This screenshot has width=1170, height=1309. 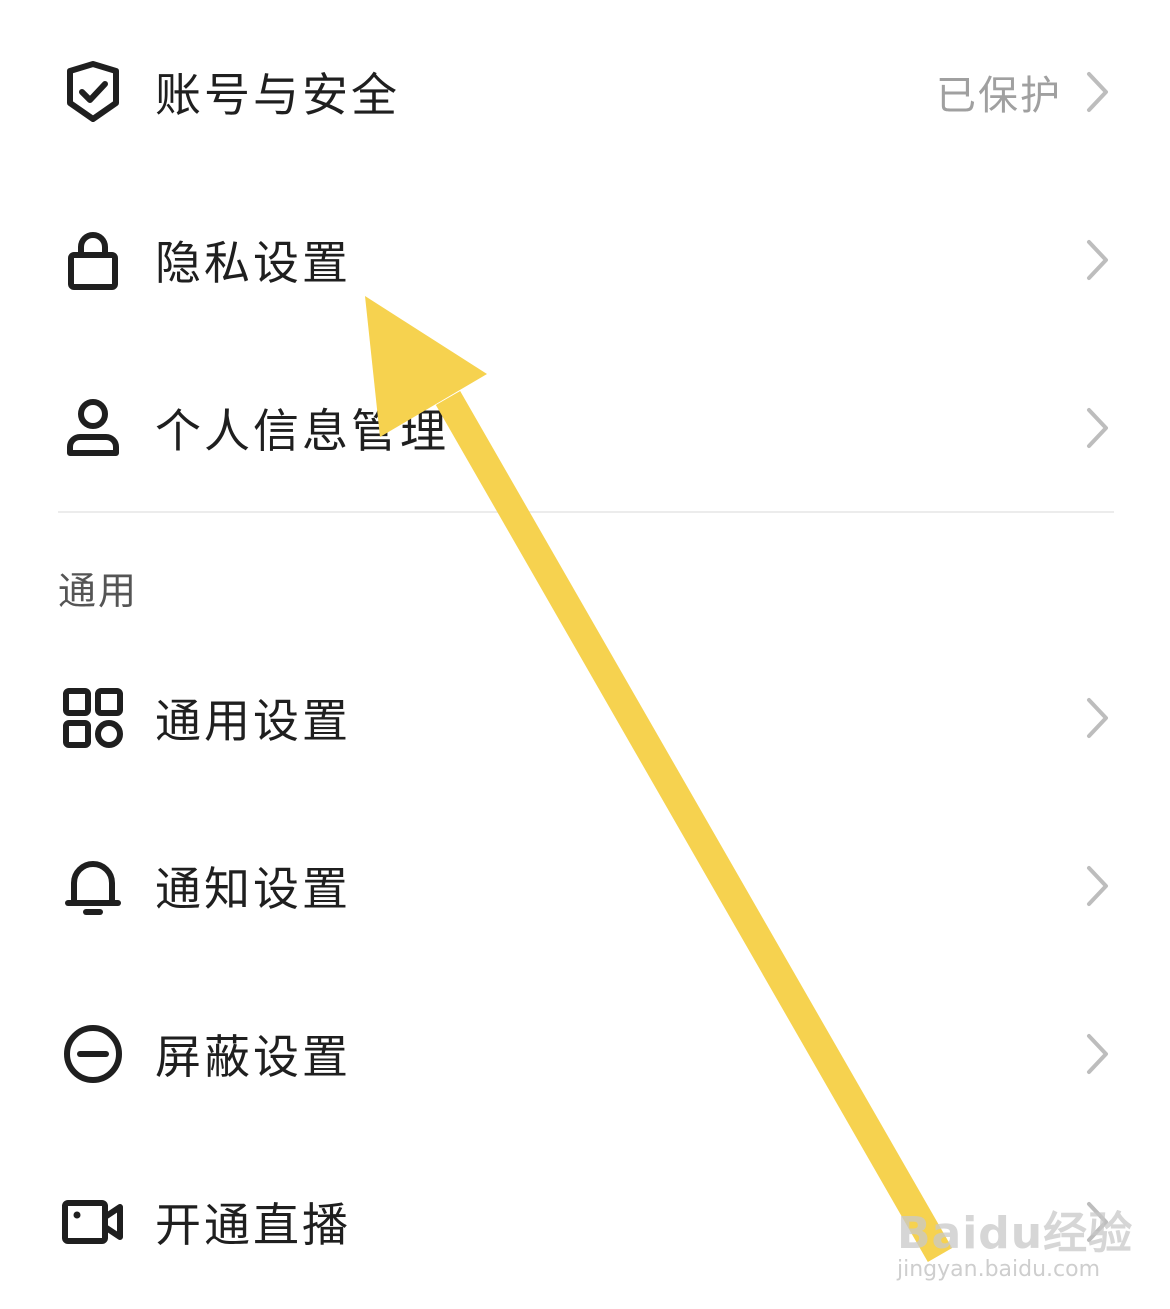 I want to click on settings-row-account-security: 账号与安全 已保护, so click(x=585, y=92).